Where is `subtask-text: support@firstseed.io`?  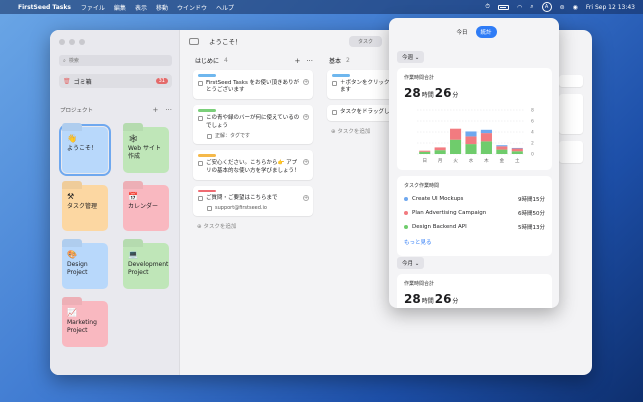
subtask-text: support@firstseed.io is located at coordinates (241, 208).